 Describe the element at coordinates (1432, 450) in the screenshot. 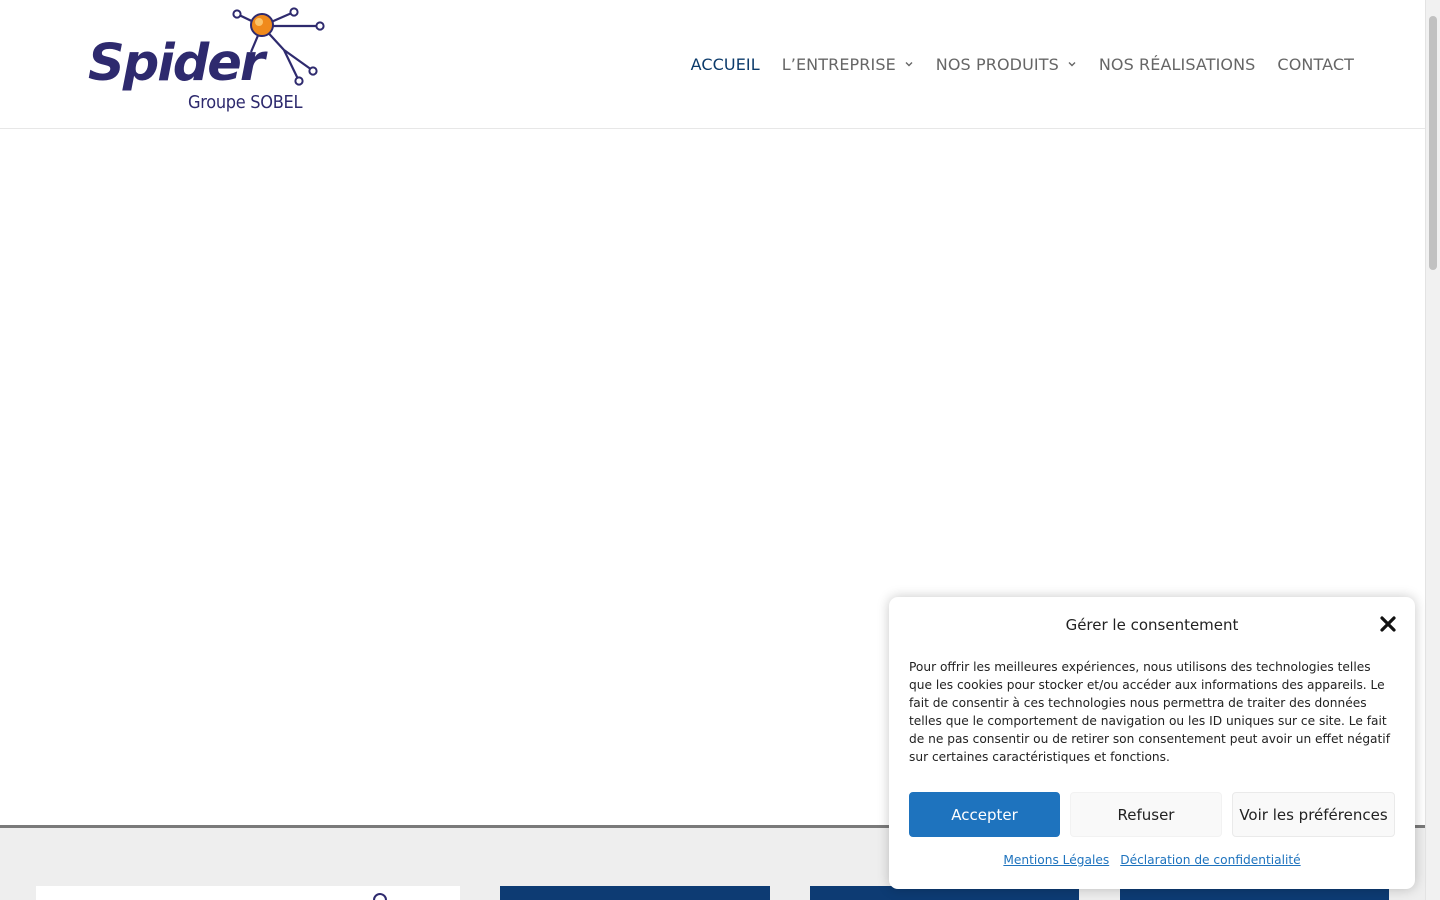

I see `page-scrollbar` at that location.